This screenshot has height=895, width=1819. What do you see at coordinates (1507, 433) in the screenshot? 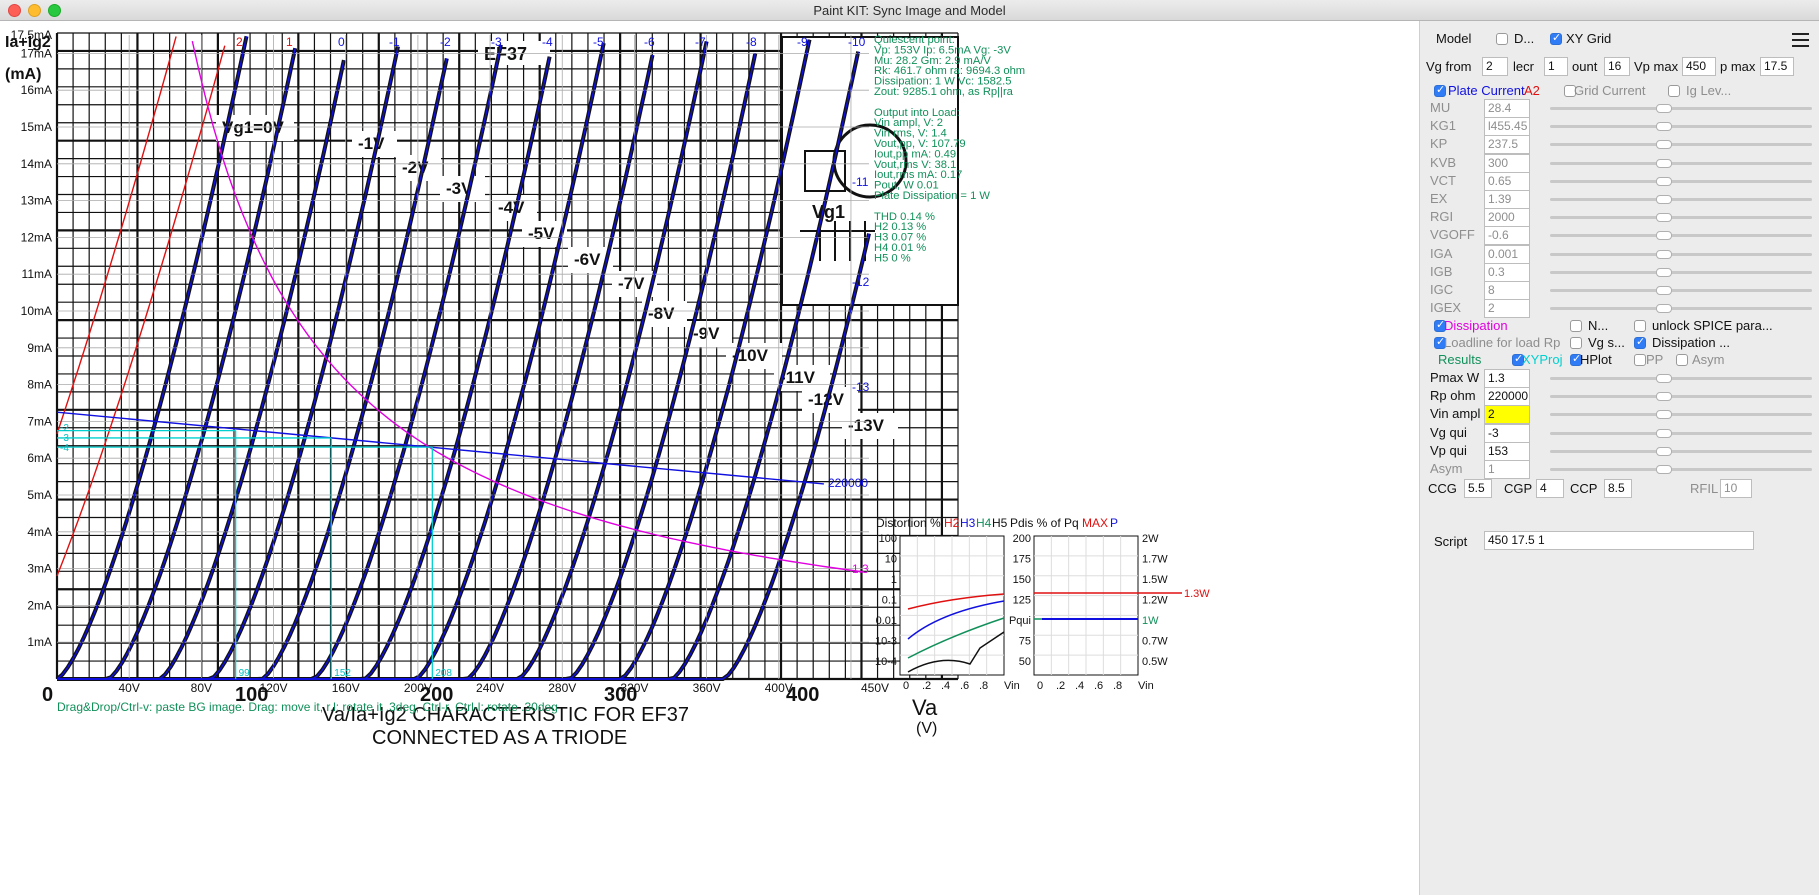
I see `loadparam-field-3: -3` at bounding box center [1507, 433].